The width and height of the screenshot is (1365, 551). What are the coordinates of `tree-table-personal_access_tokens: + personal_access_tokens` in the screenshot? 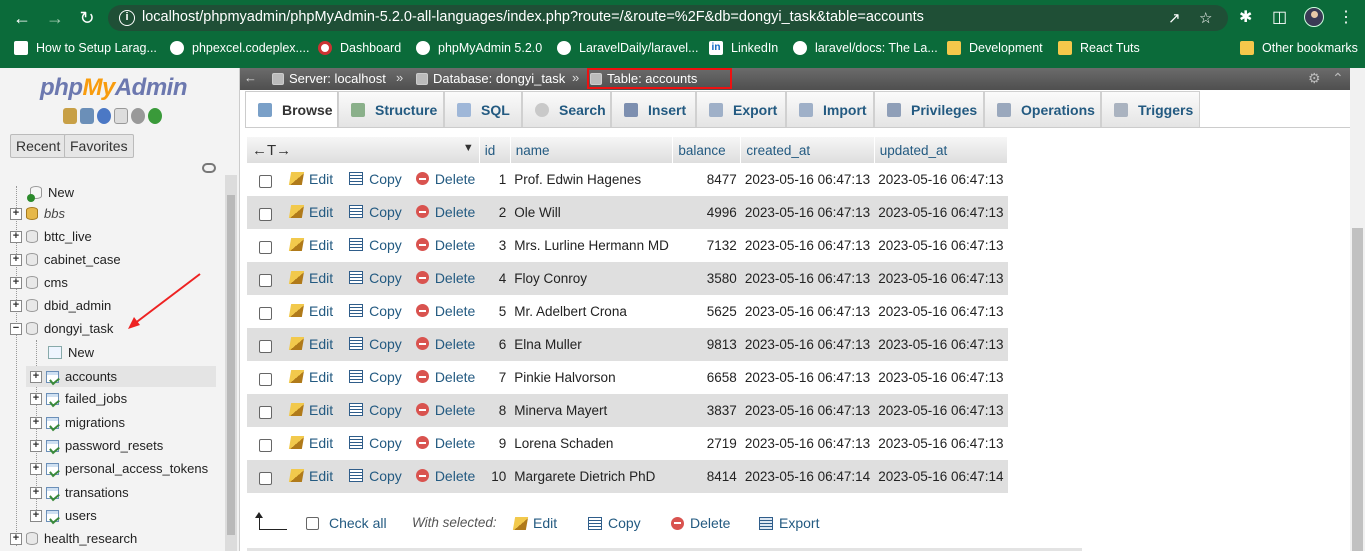 It's located at (119, 468).